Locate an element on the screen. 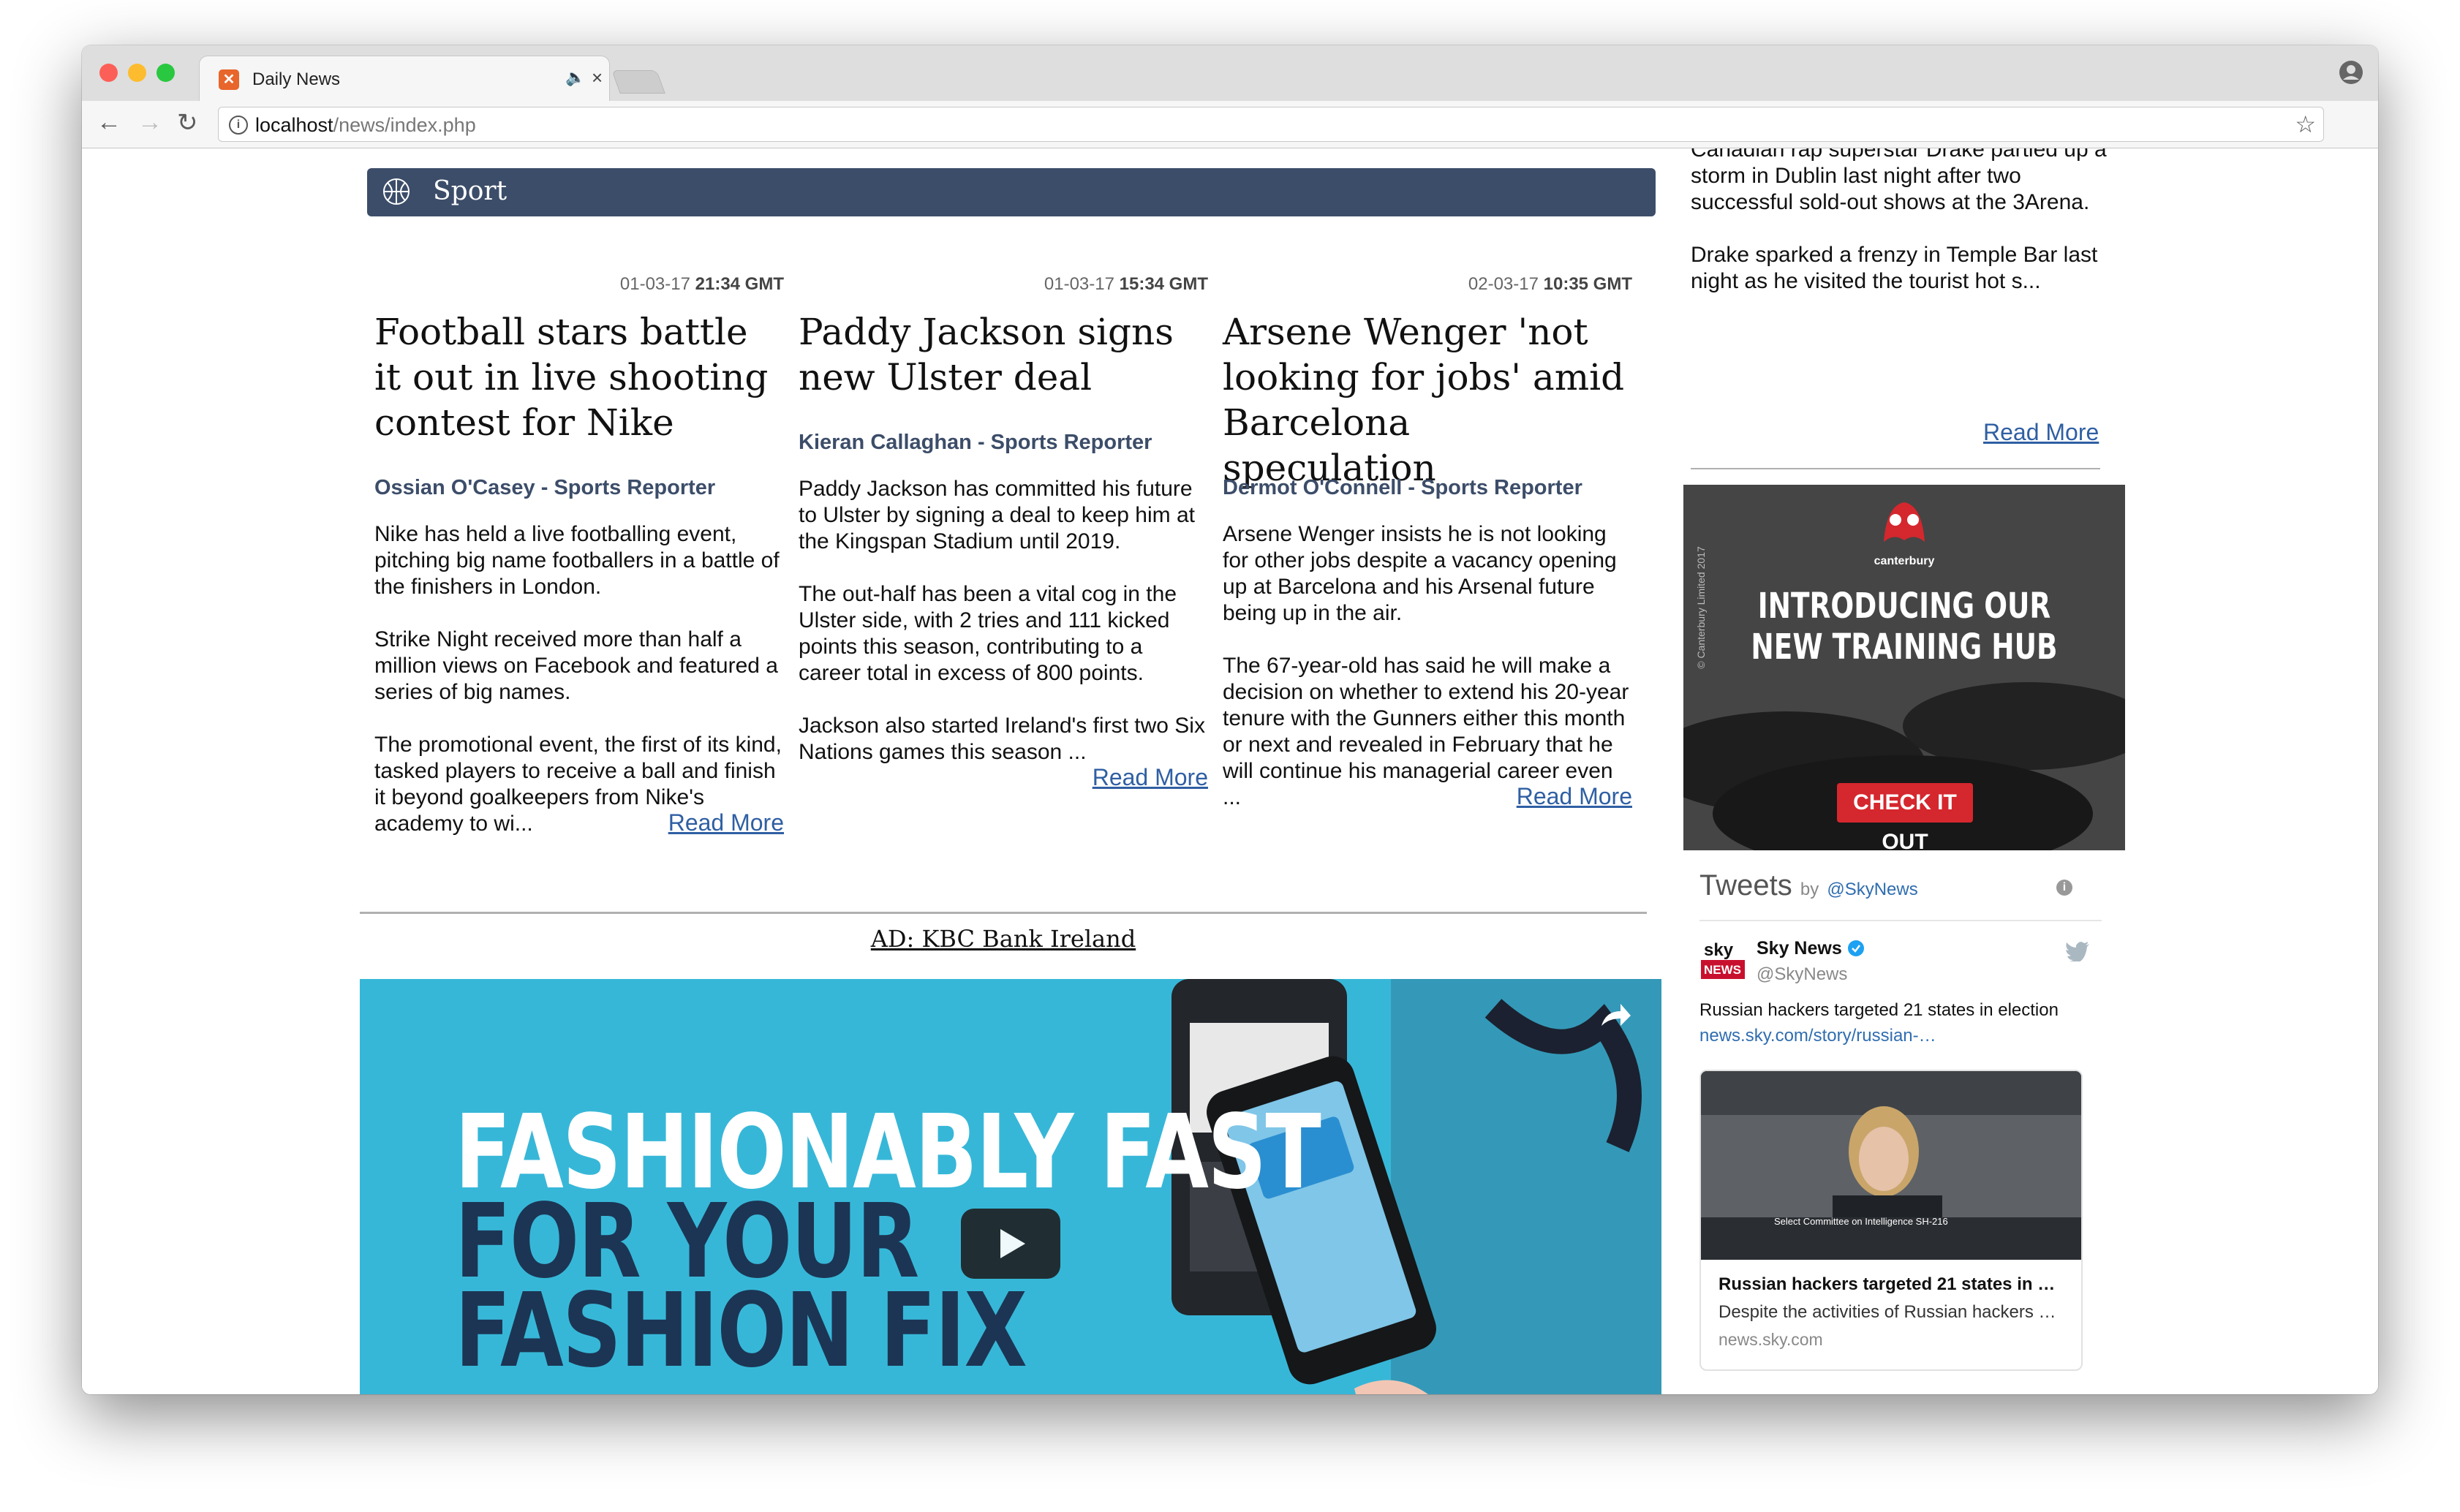 Image resolution: width=2460 pixels, height=1512 pixels. article-byline: Kieran Callaghan - Sports Reporter is located at coordinates (975, 442).